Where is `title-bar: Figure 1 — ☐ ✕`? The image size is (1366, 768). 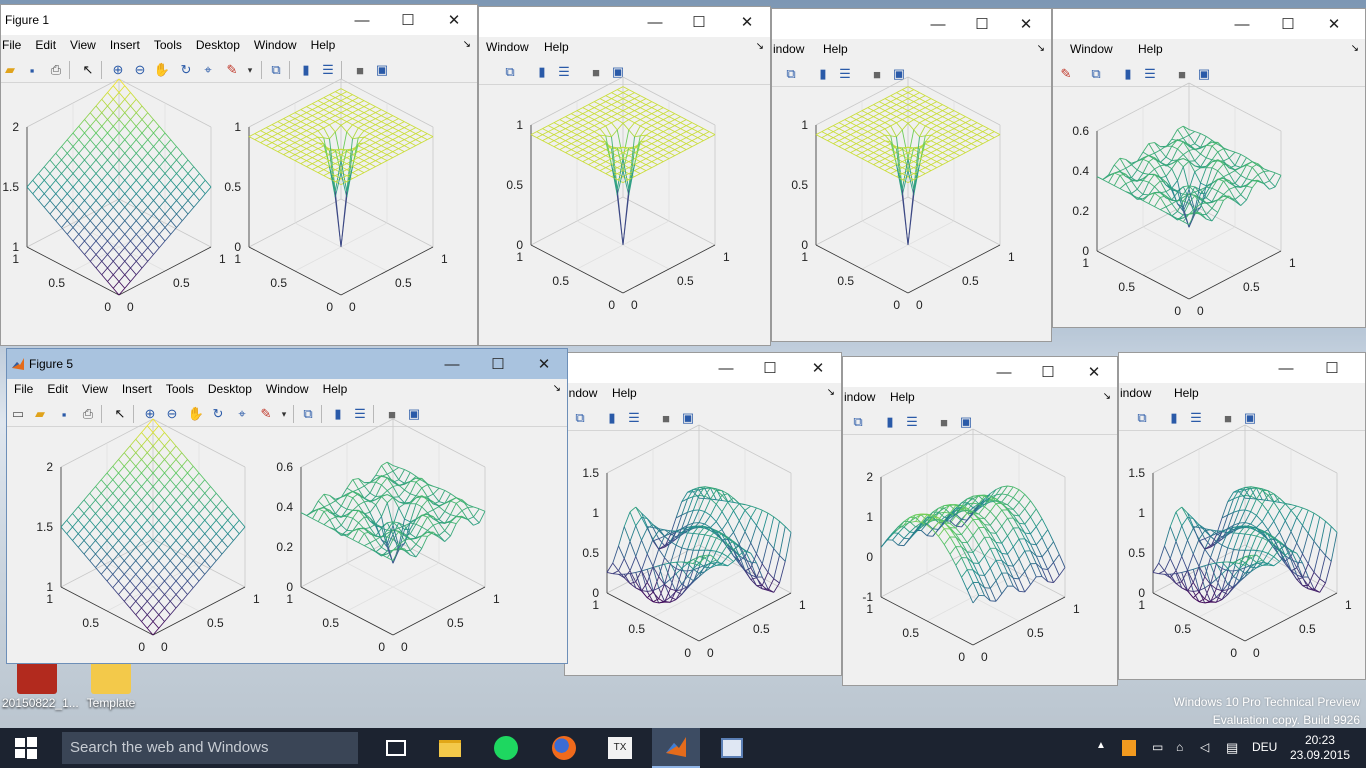
title-bar: Figure 1 — ☐ ✕ is located at coordinates (239, 20).